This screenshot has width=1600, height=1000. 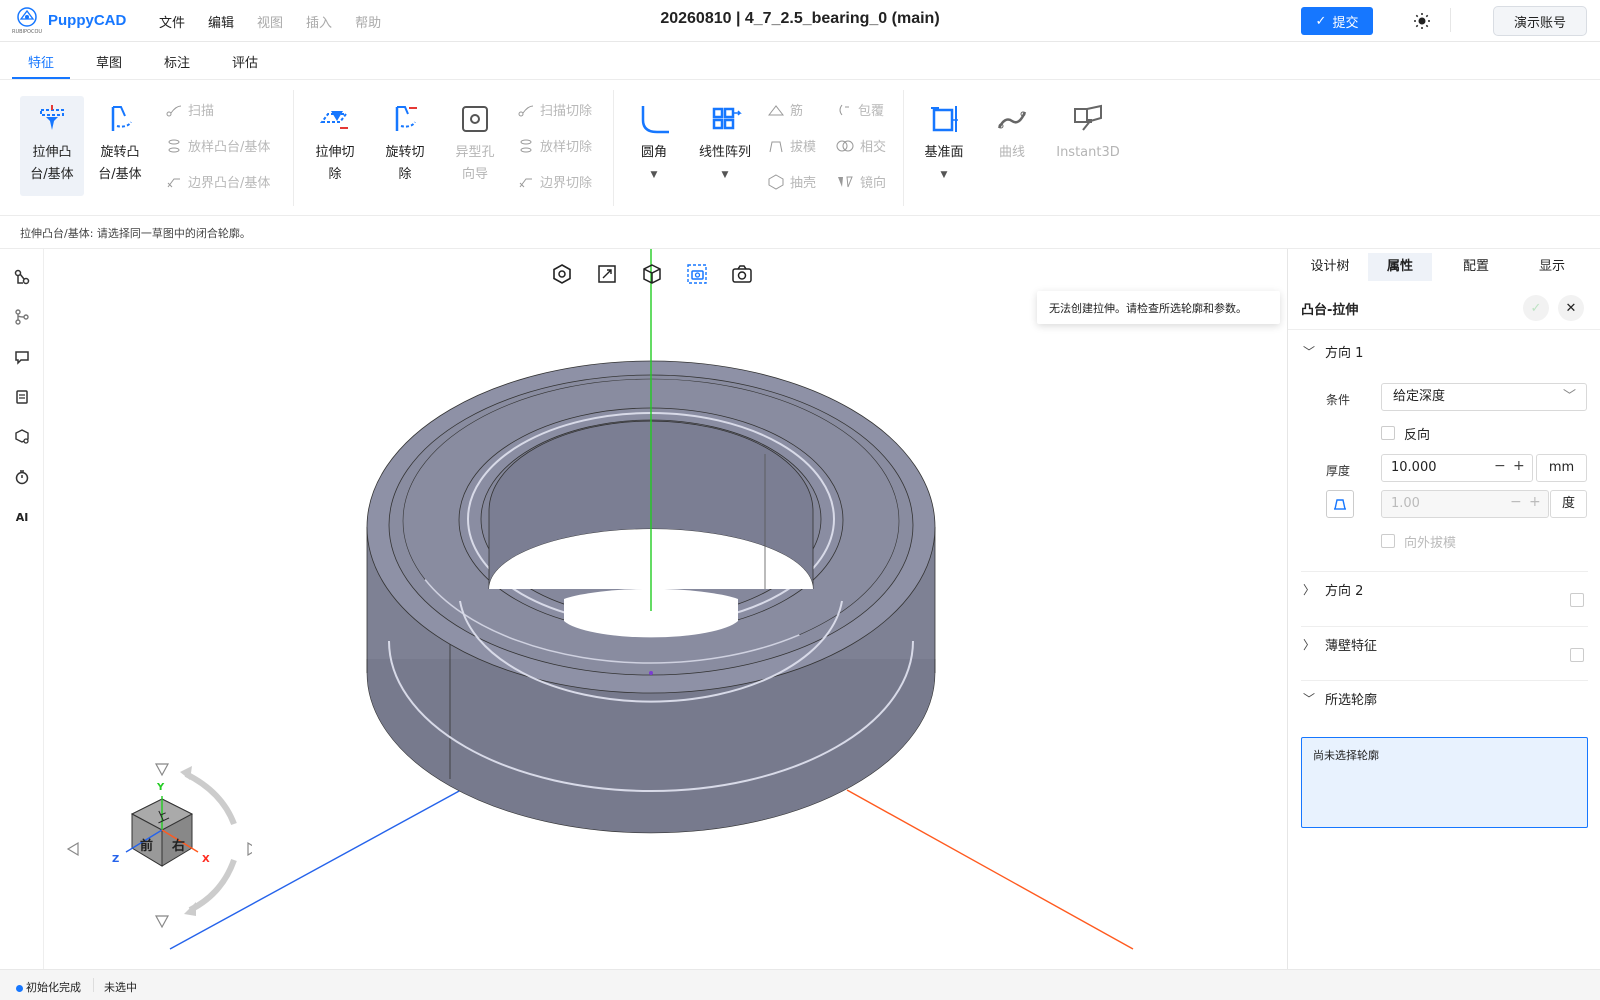 What do you see at coordinates (1388, 433) in the screenshot?
I see `reverse-direction-checkbox` at bounding box center [1388, 433].